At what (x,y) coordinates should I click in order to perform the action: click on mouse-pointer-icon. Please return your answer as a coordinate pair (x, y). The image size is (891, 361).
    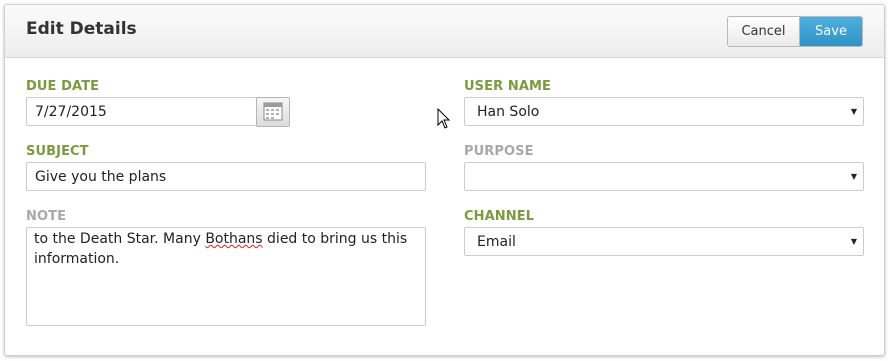
    Looking at the image, I should click on (444, 118).